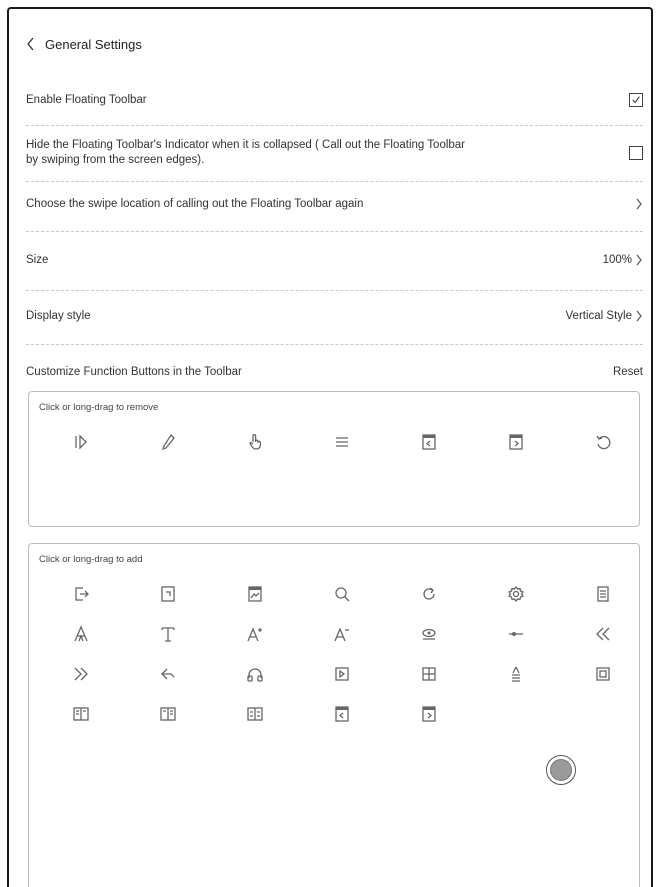 Image resolution: width=660 pixels, height=887 pixels. I want to click on font-outline-icon, so click(80, 633).